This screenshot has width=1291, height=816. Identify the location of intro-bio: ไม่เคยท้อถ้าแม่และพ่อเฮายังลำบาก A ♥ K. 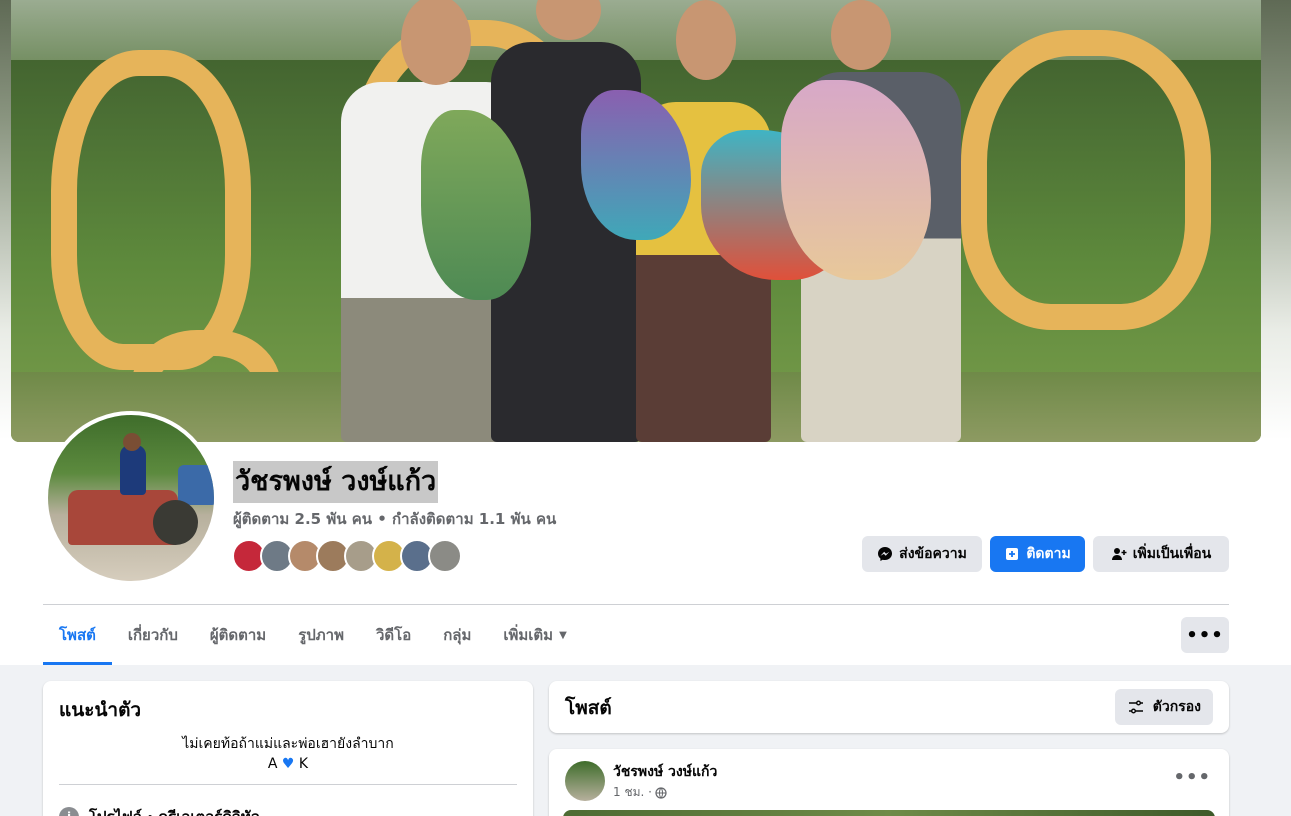
(288, 754).